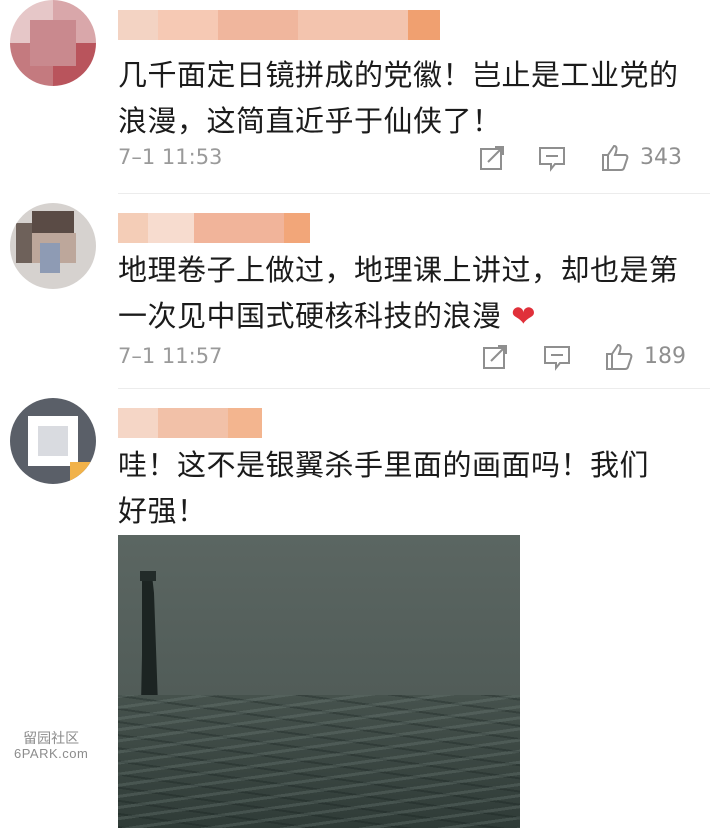 The height and width of the screenshot is (828, 710). Describe the element at coordinates (170, 157) in the screenshot. I see `timestamp: 7–1 11:53` at that location.